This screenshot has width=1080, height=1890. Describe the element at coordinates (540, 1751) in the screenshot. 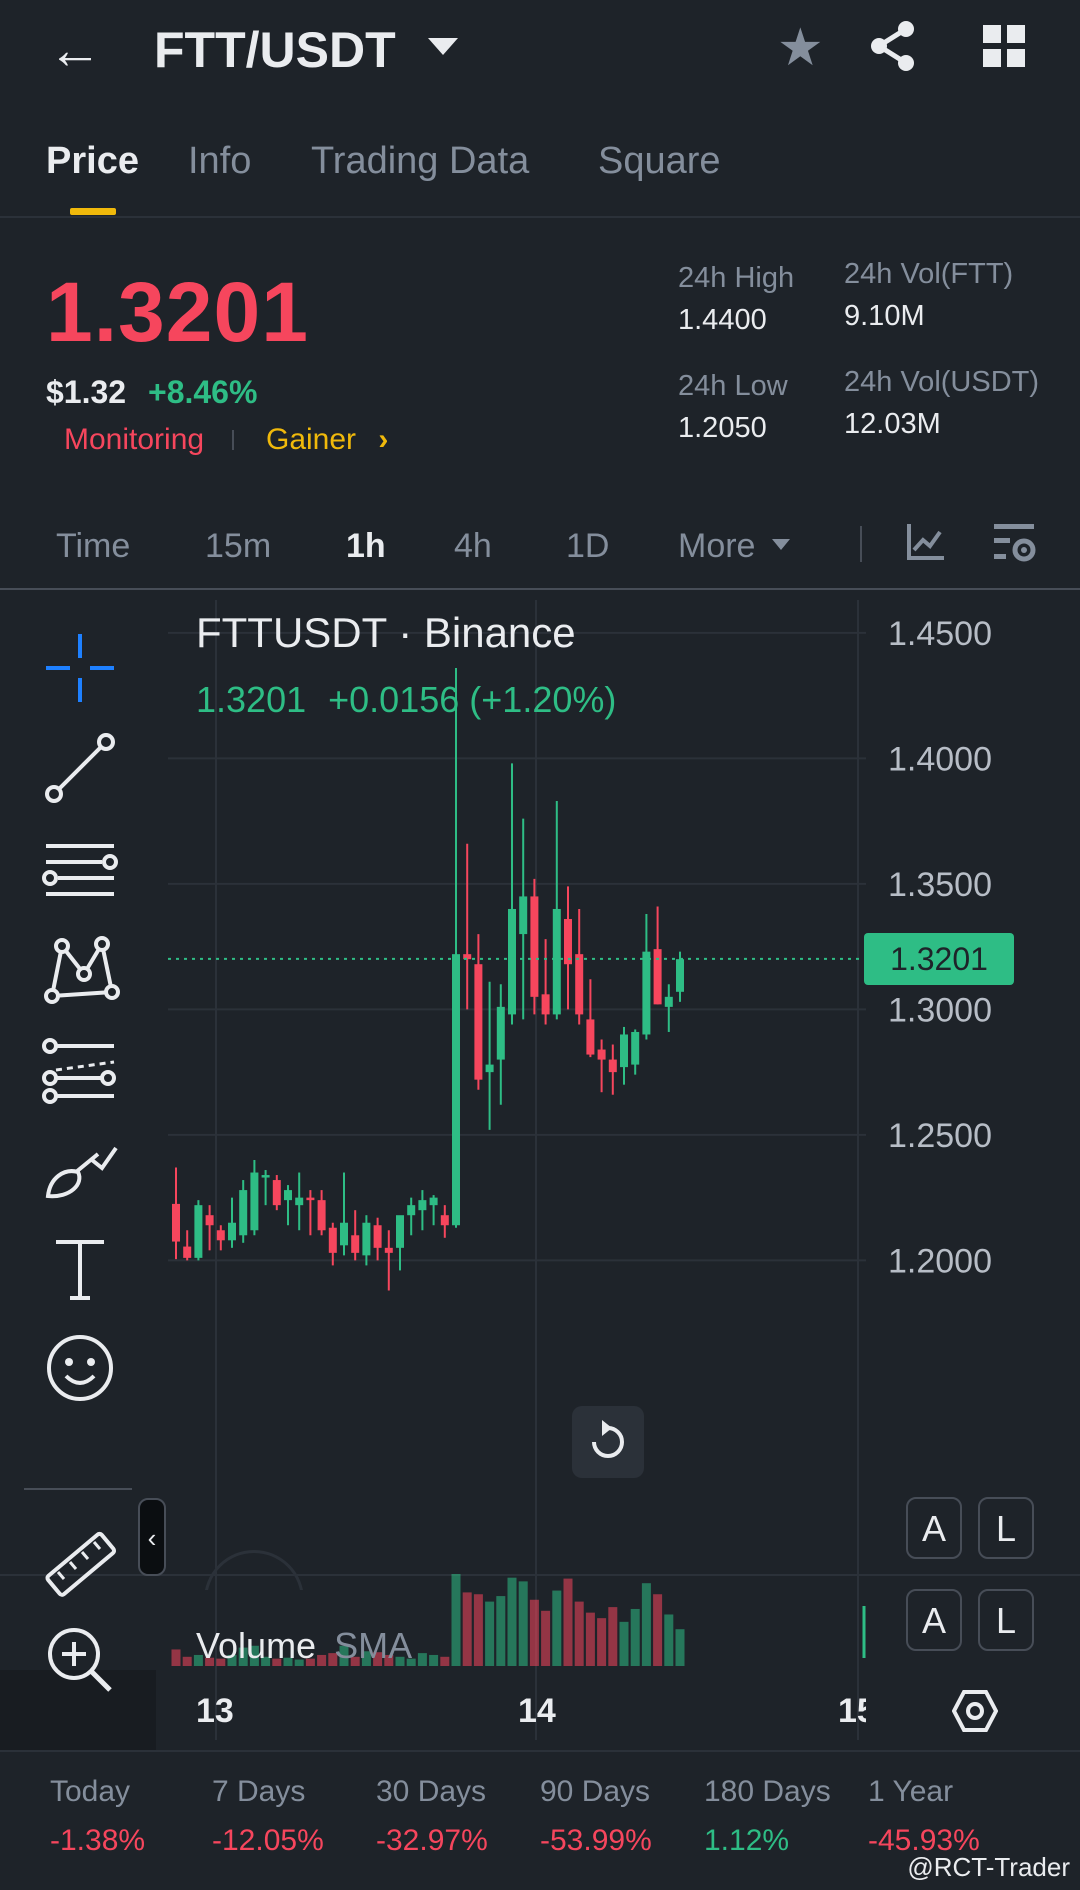

I see `divider` at that location.